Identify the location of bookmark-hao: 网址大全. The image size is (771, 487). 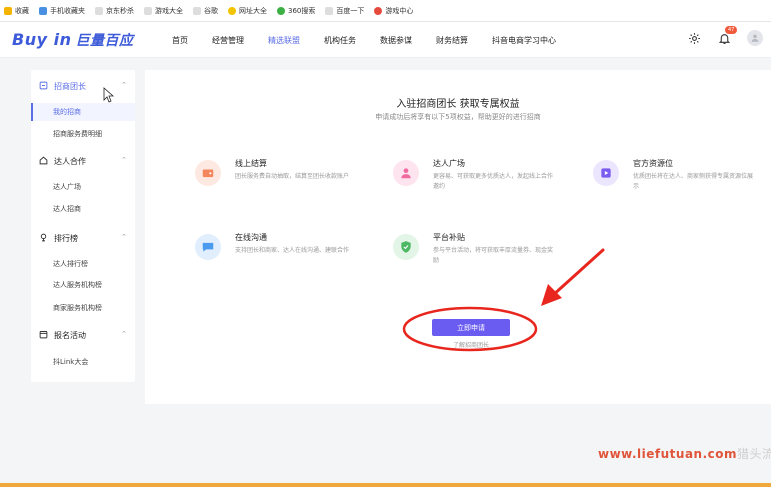
(247, 11).